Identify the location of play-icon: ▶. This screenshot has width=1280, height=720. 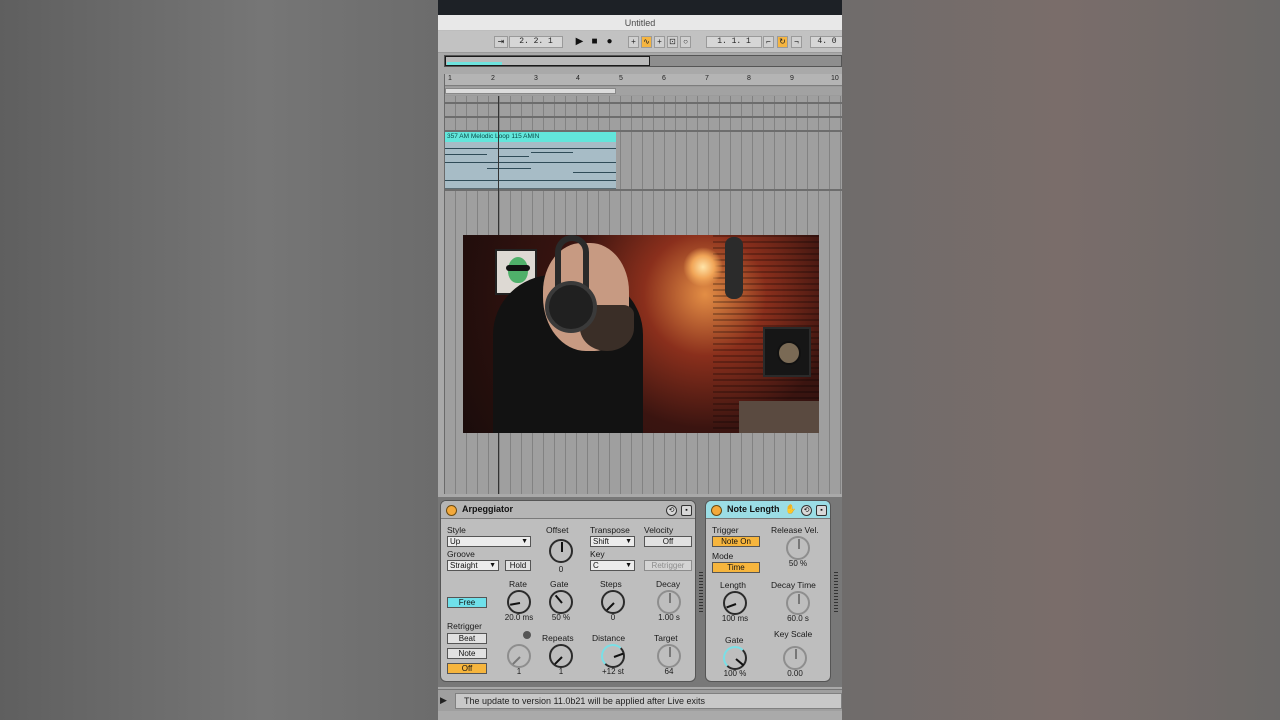
(579, 42).